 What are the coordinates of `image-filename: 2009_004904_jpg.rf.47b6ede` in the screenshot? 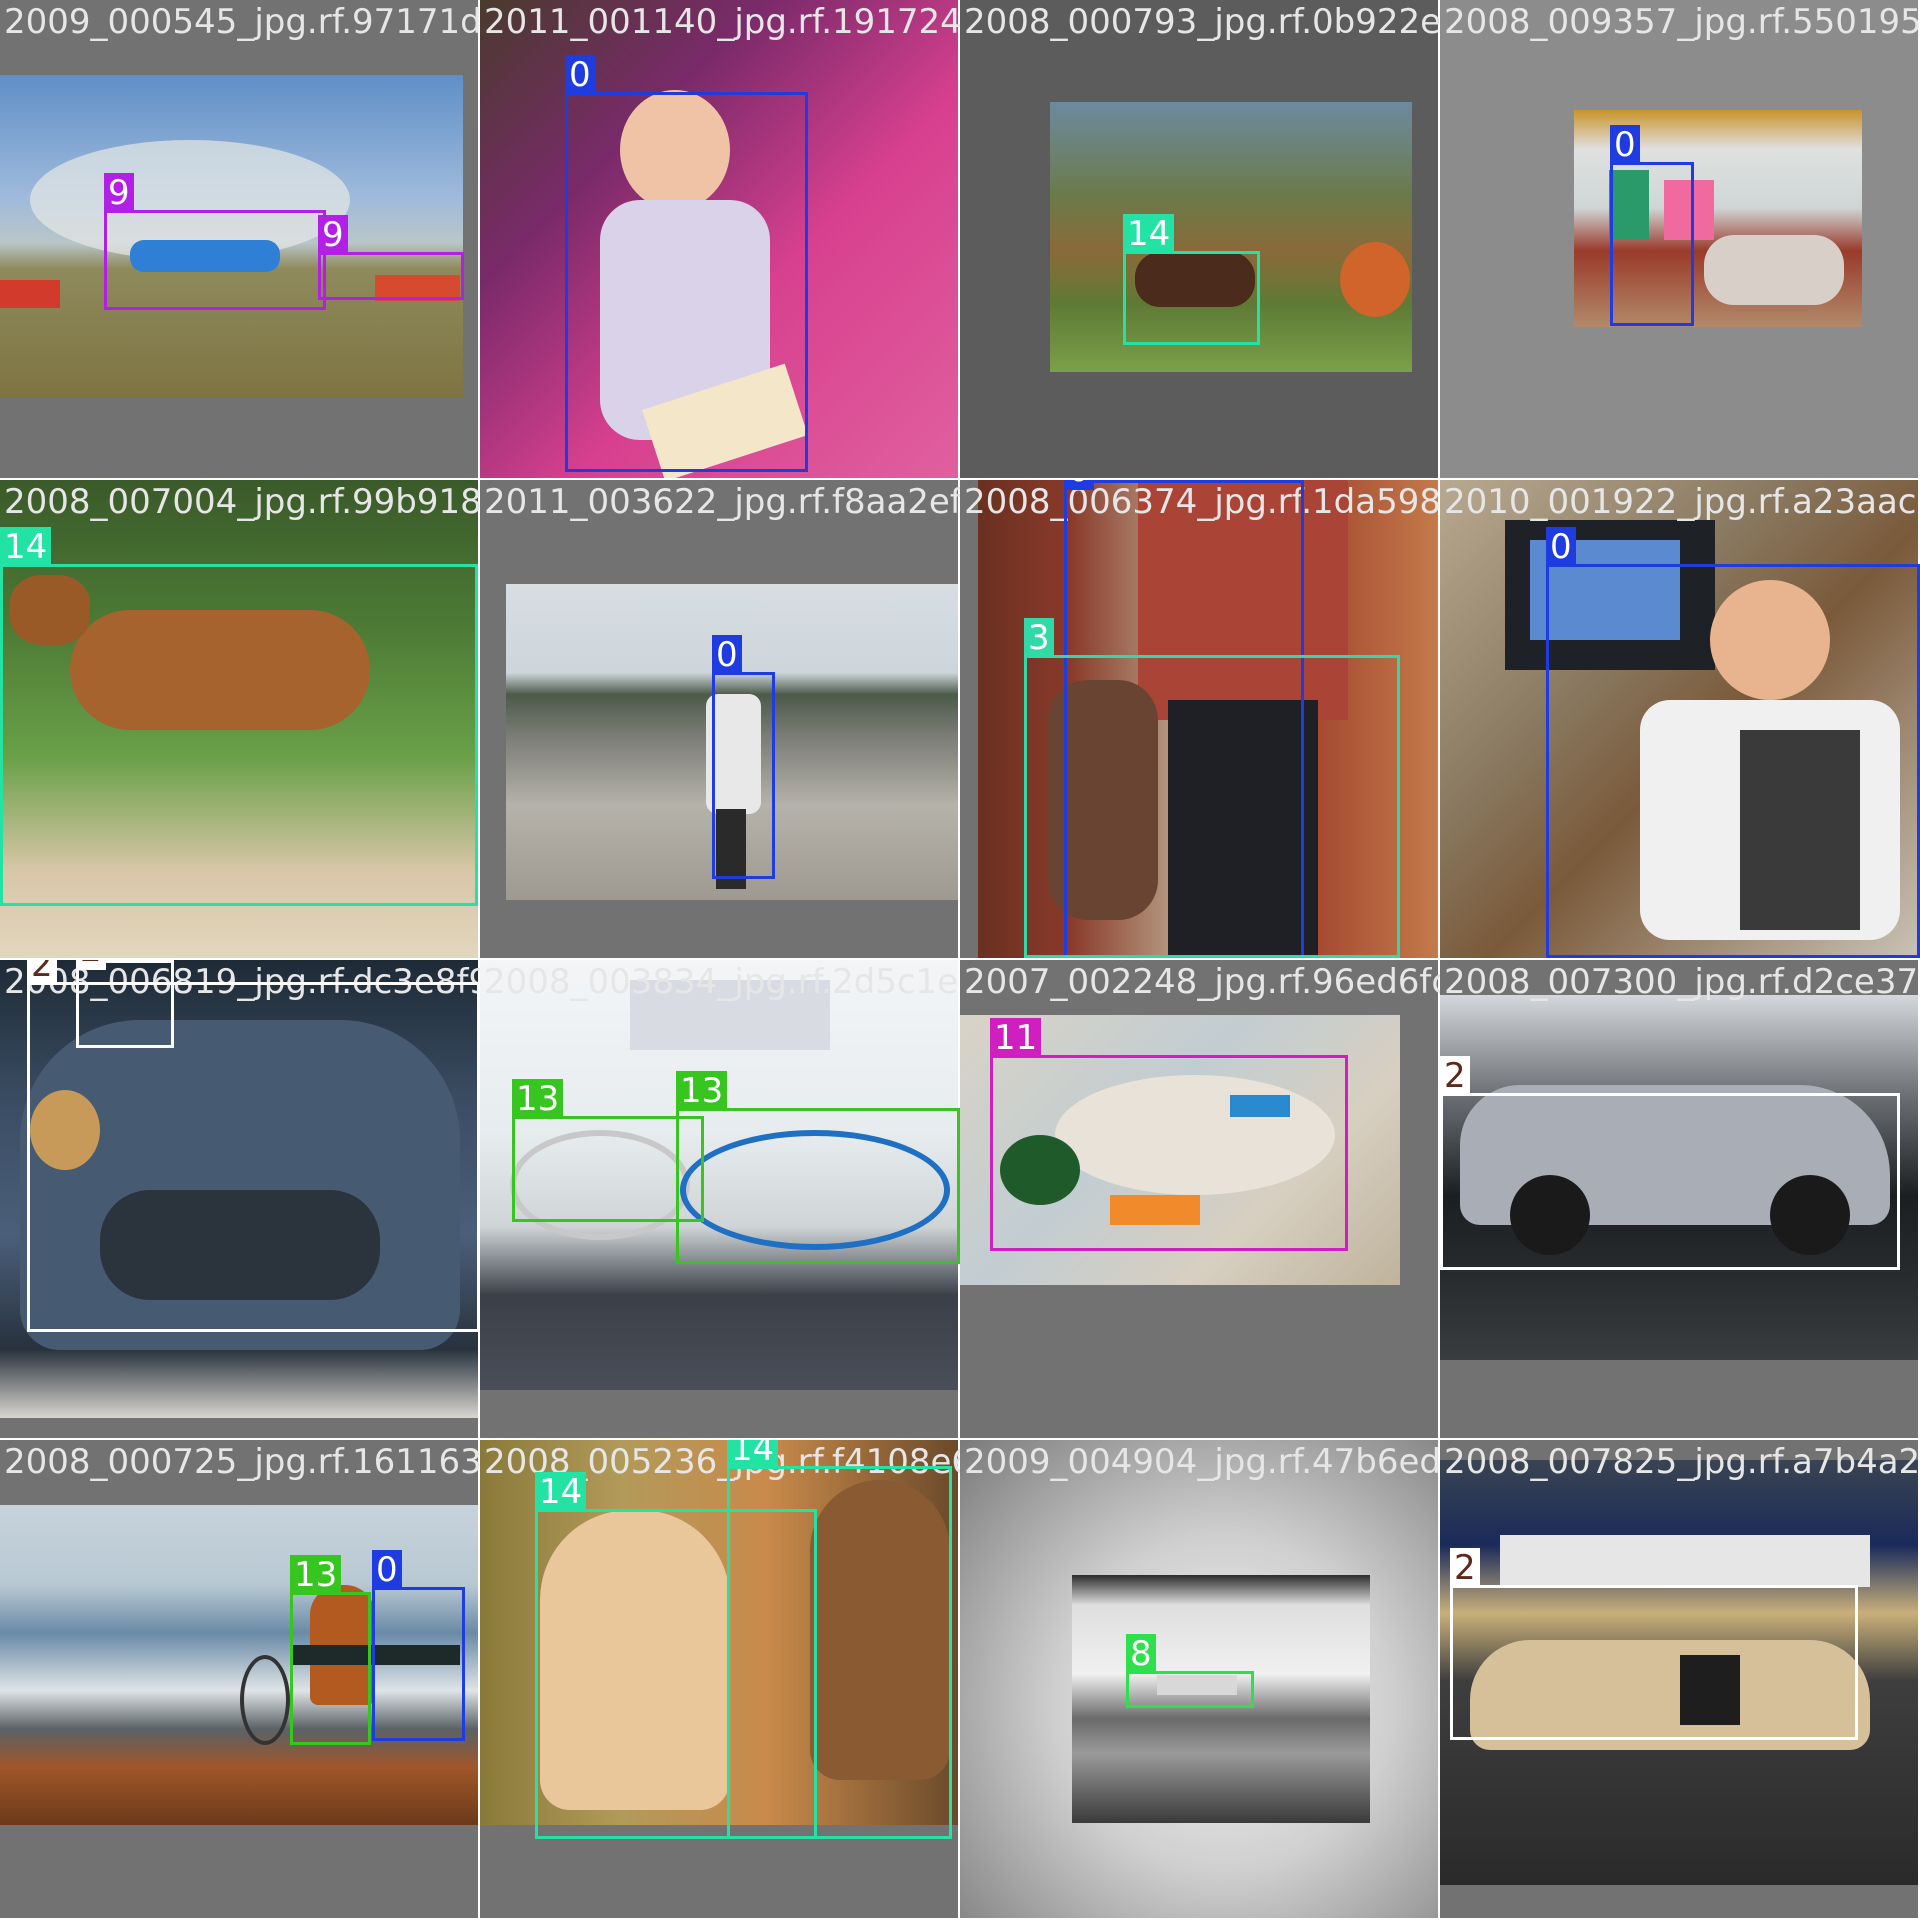 It's located at (1202, 1462).